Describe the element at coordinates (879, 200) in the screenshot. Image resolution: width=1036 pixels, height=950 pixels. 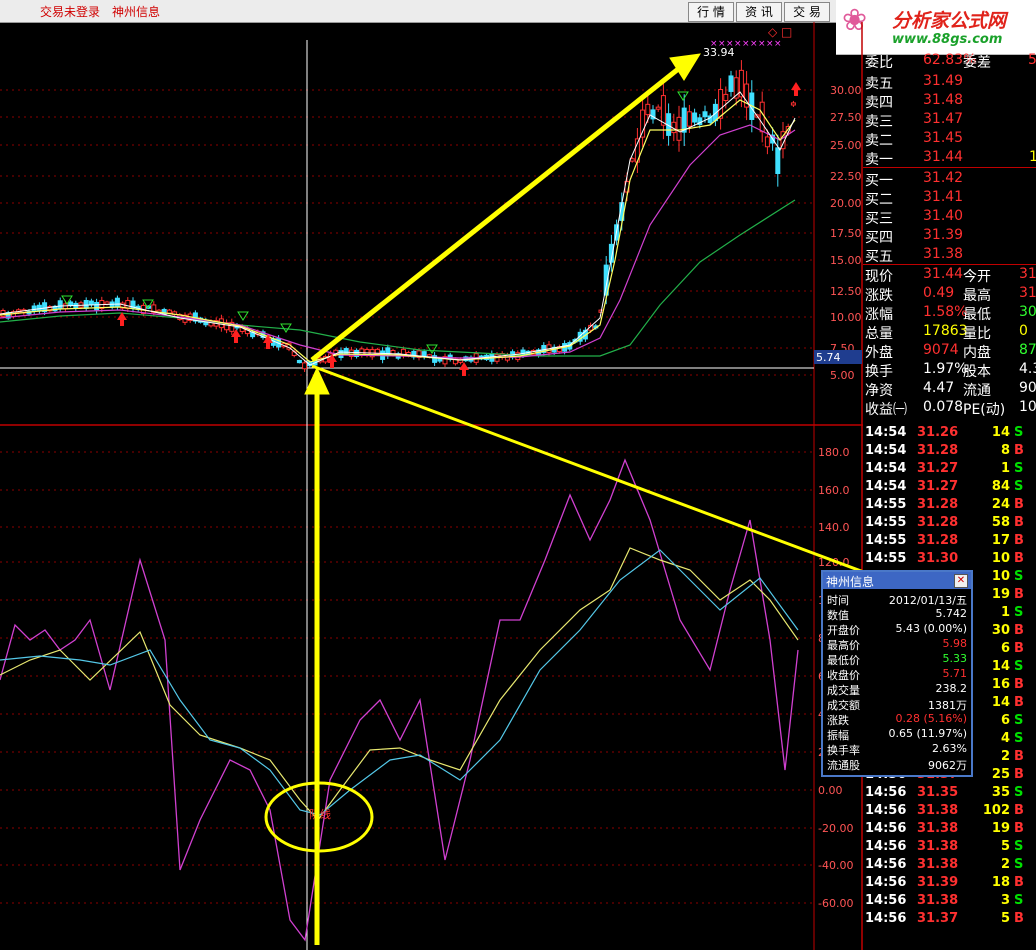
I see `bid-label: 买二` at that location.